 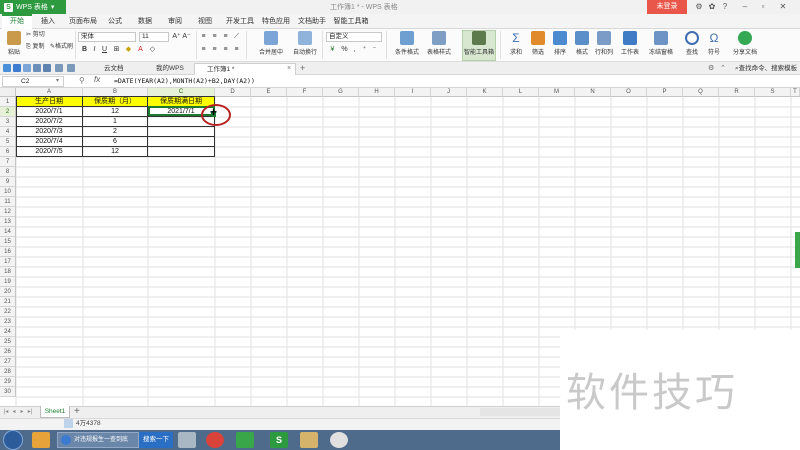 What do you see at coordinates (276, 21) in the screenshot?
I see `tab-special: 特色应用` at bounding box center [276, 21].